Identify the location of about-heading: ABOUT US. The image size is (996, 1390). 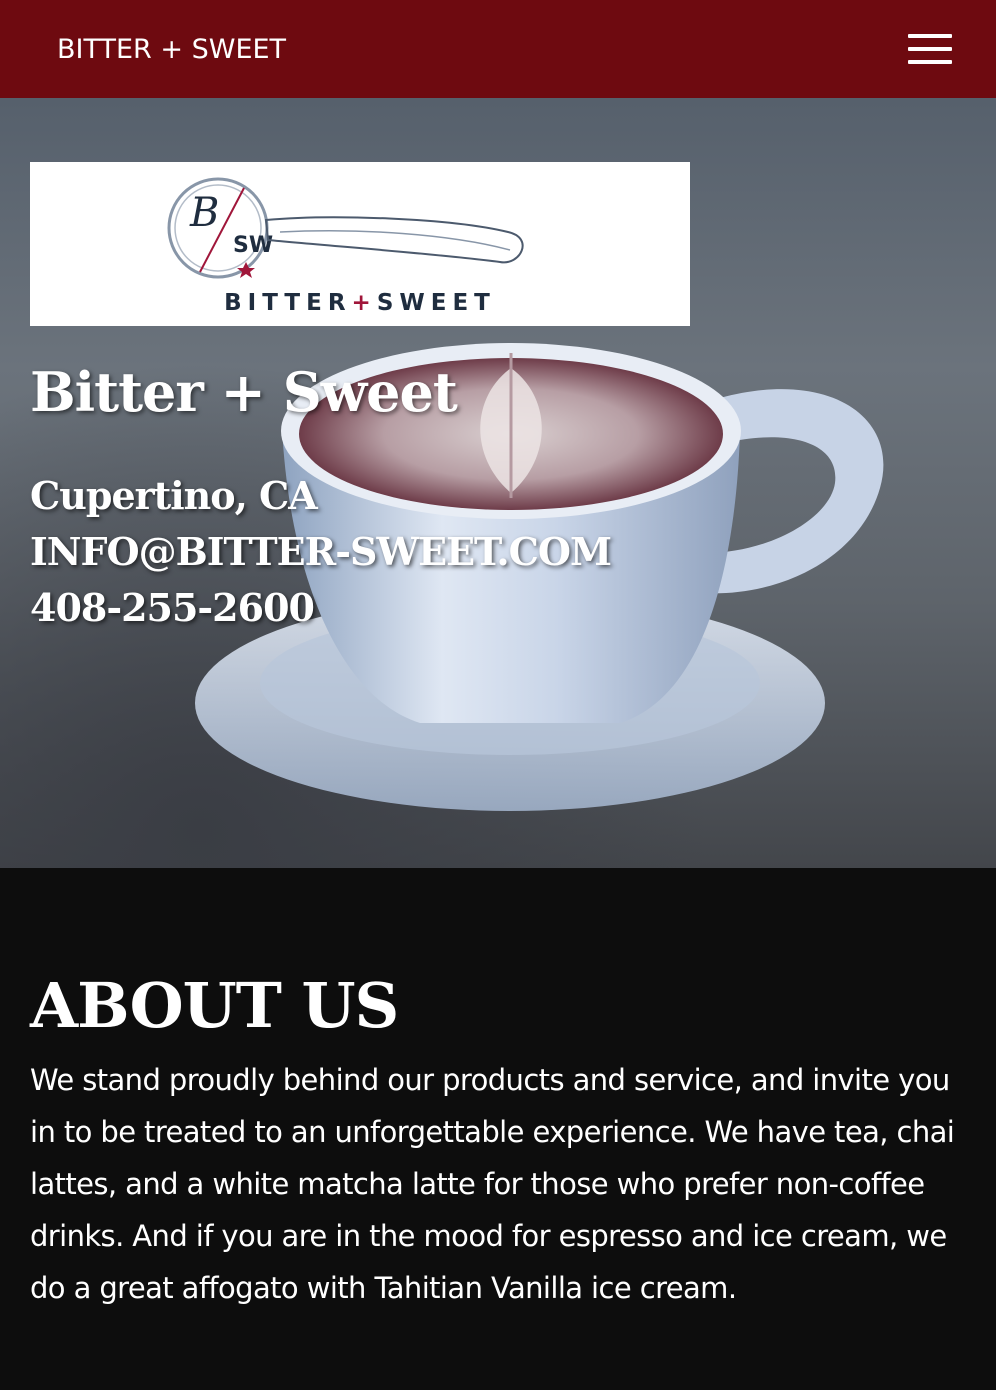
(214, 1005).